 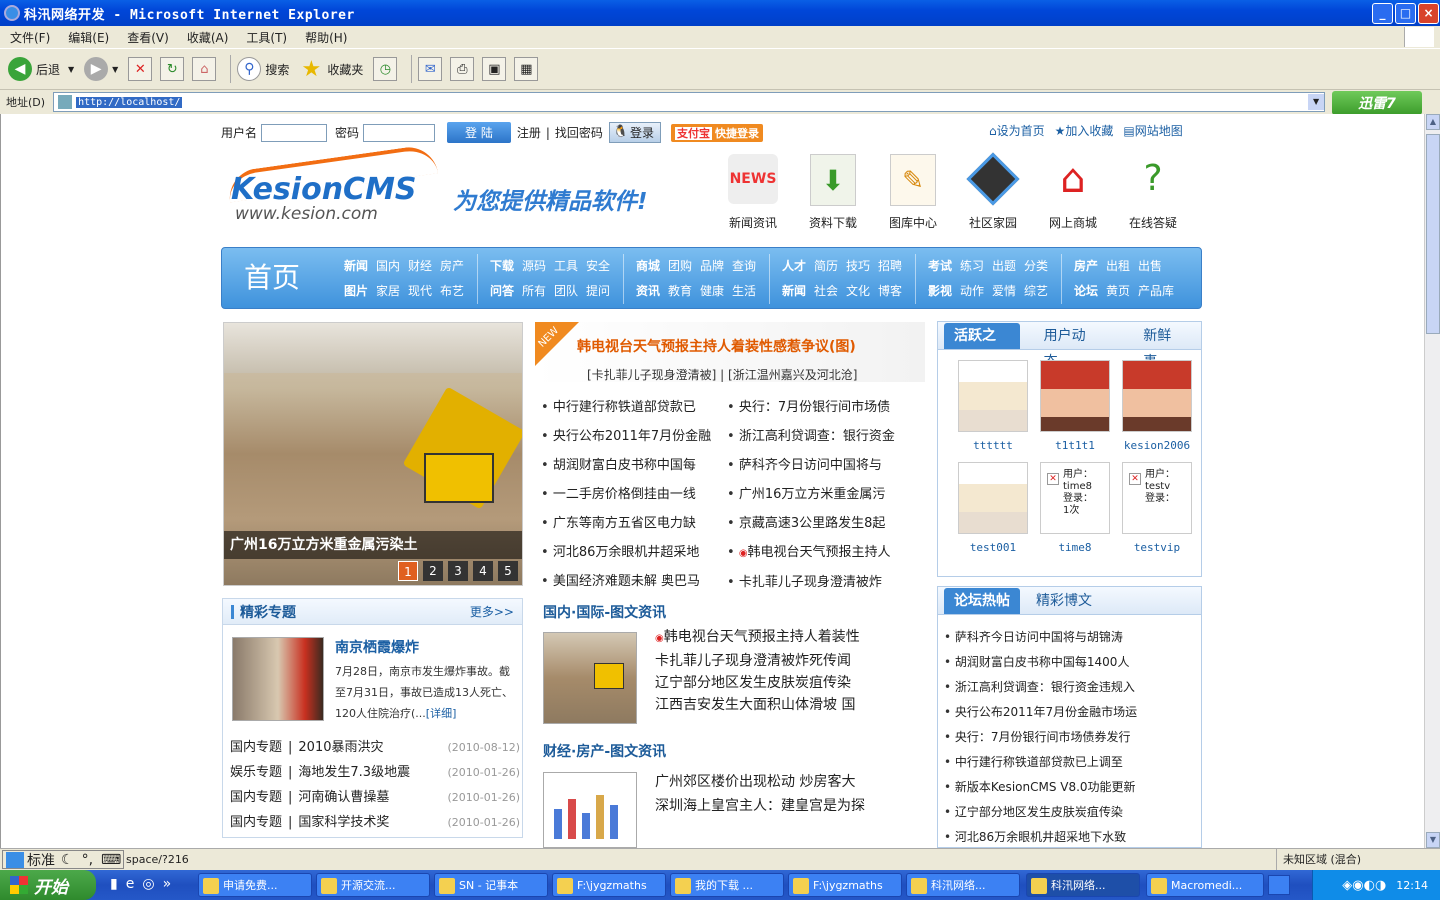 I want to click on nav-link: 安全, so click(x=598, y=266).